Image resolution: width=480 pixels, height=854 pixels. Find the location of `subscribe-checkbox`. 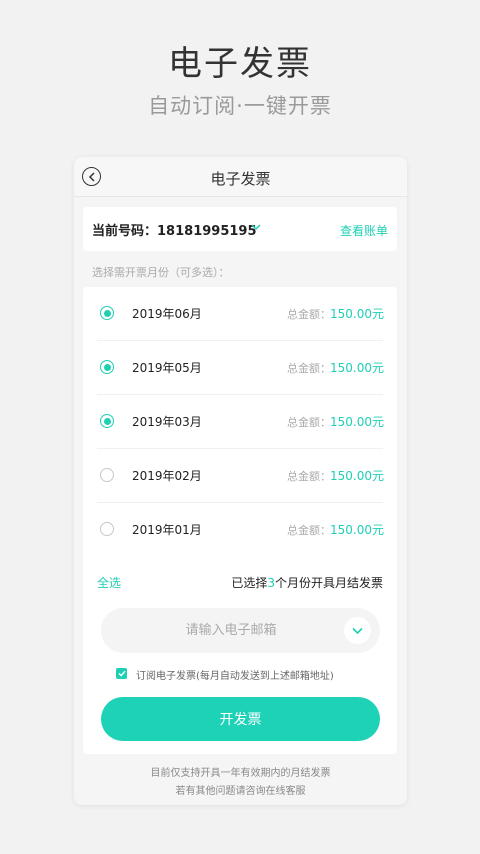

subscribe-checkbox is located at coordinates (121, 673).